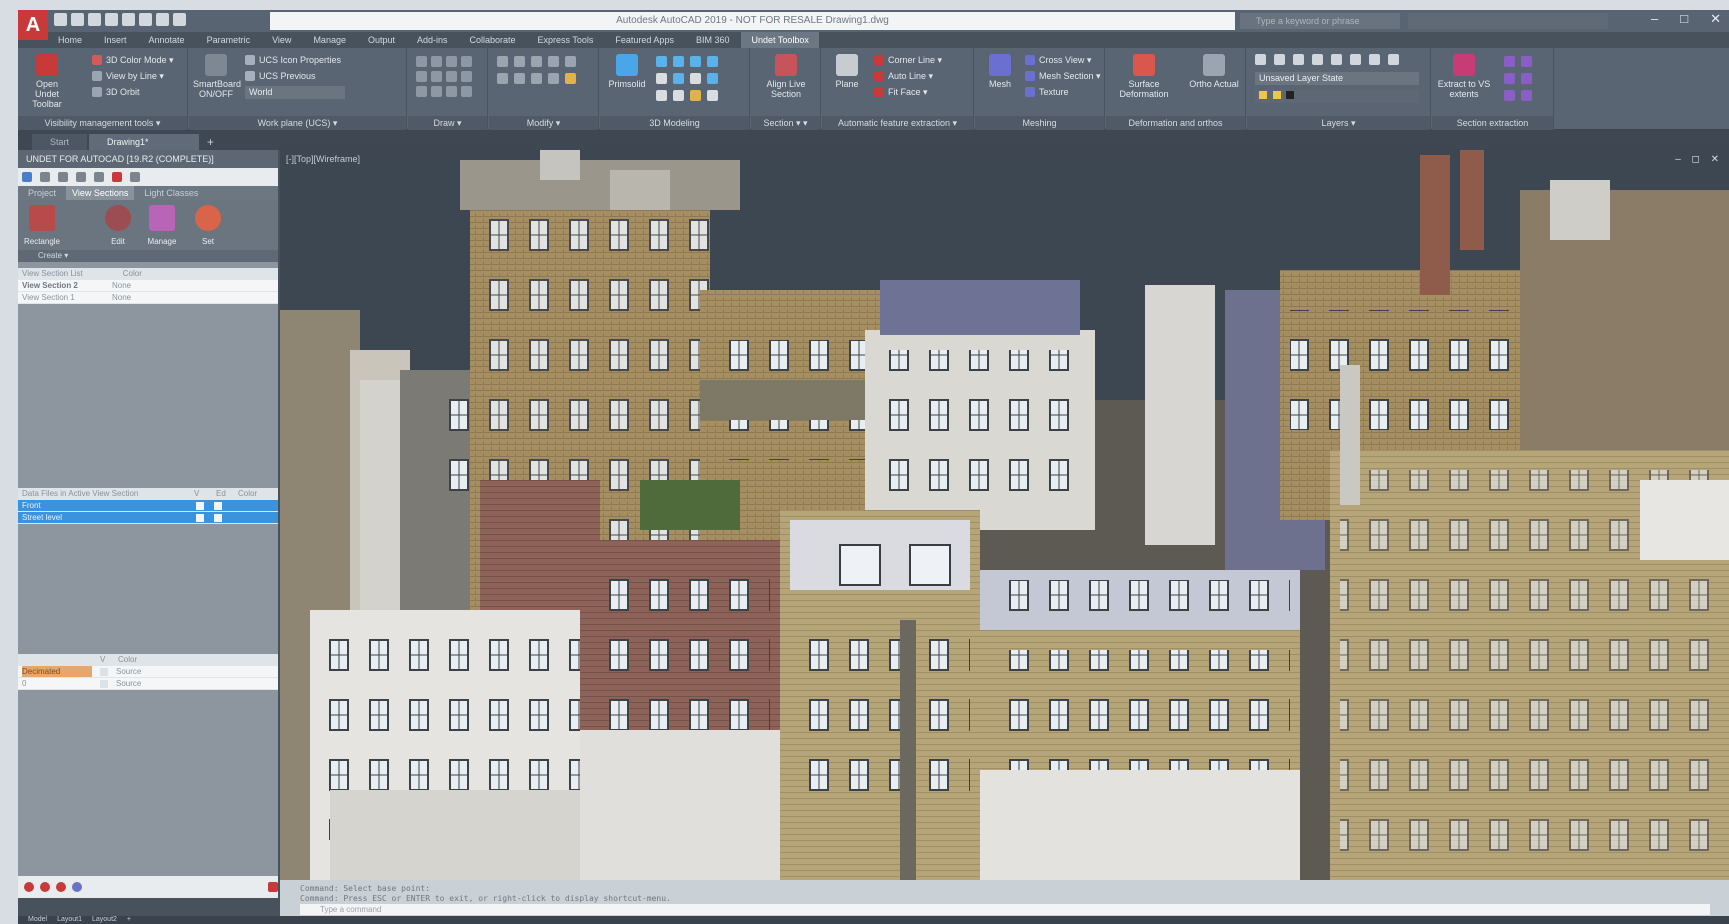 The height and width of the screenshot is (924, 1729). What do you see at coordinates (42, 193) in the screenshot?
I see `tab-project: Project` at bounding box center [42, 193].